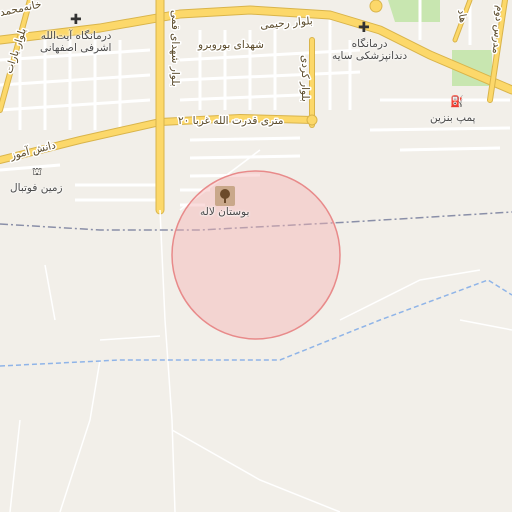 This screenshot has width=512, height=512. I want to click on poi-gas-station: ⛽ پمپ بنزین, so click(453, 109).